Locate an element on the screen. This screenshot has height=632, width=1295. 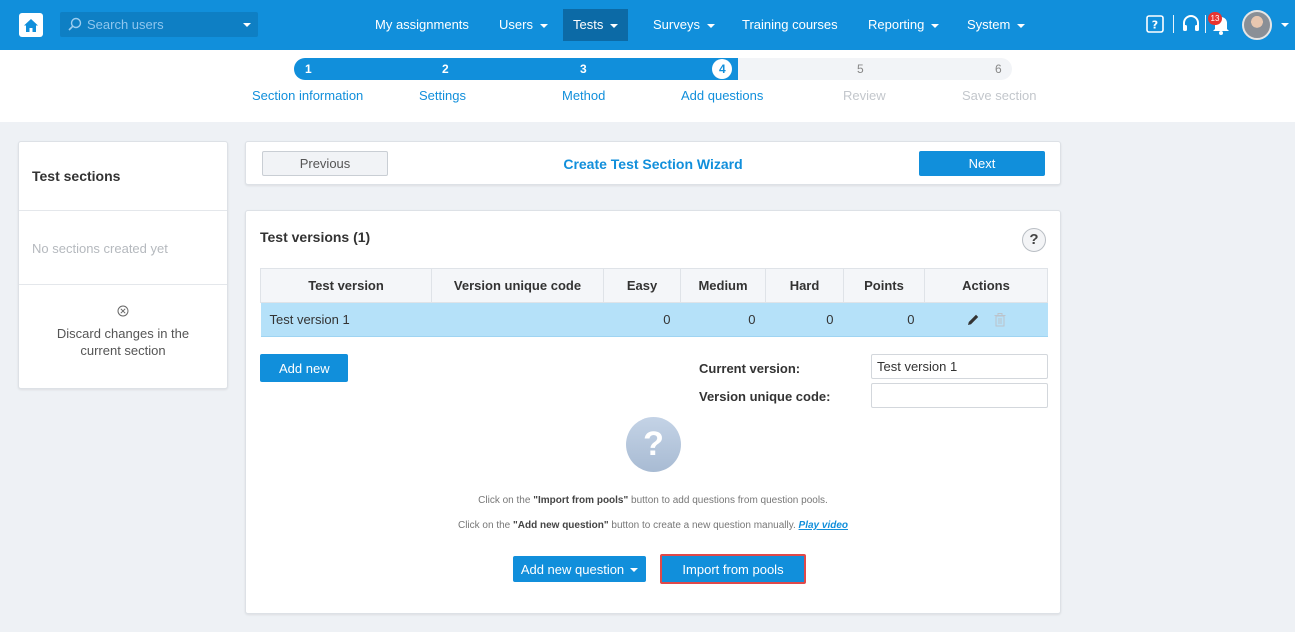
actions-cell is located at coordinates (986, 319).